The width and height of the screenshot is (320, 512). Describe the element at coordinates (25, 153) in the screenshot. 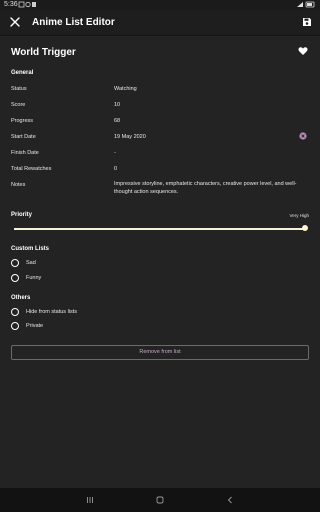

I see `finish-date-label: Finish Date` at that location.